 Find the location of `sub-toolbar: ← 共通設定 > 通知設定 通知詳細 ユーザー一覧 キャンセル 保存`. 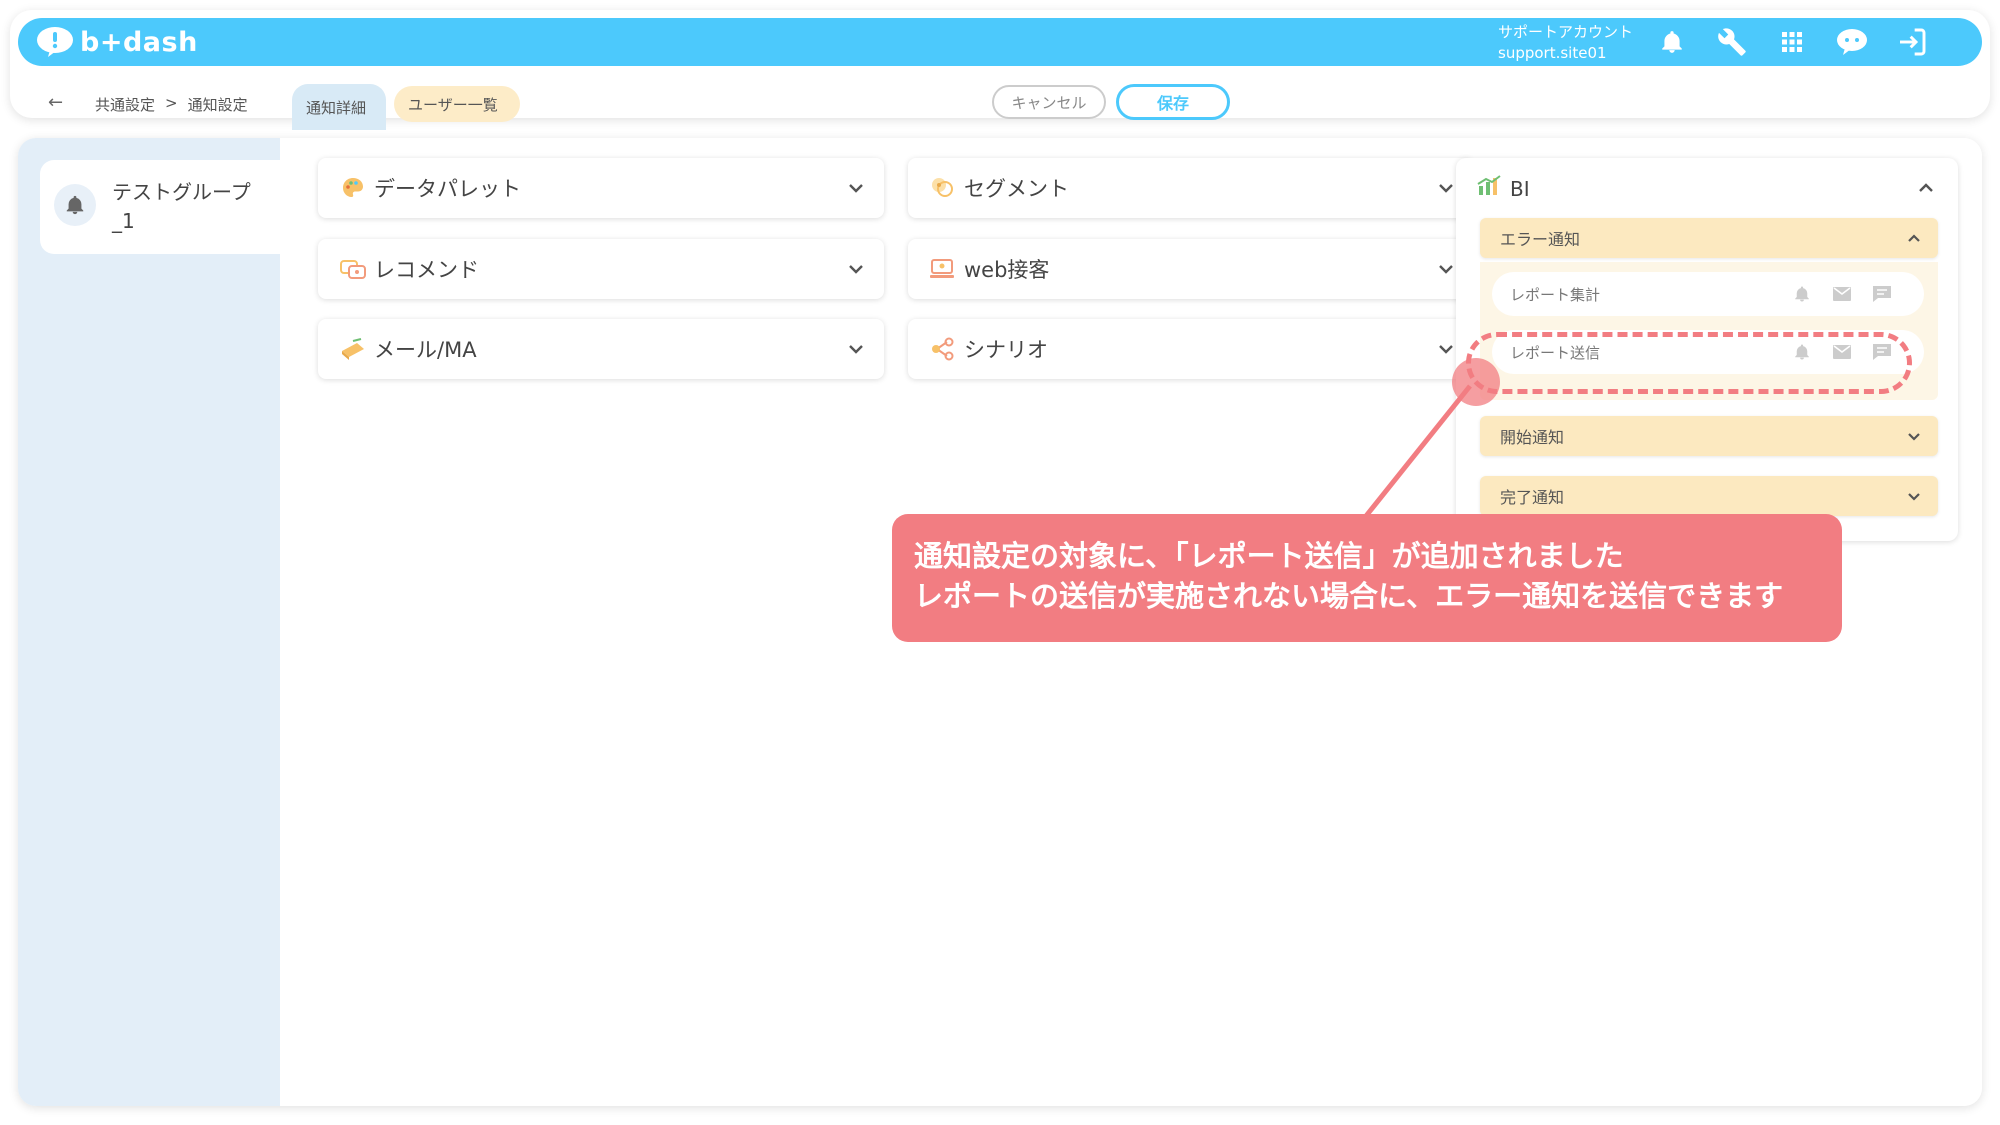

sub-toolbar: ← 共通設定 > 通知設定 通知詳細 ユーザー一覧 キャンセル 保存 is located at coordinates (1000, 104).